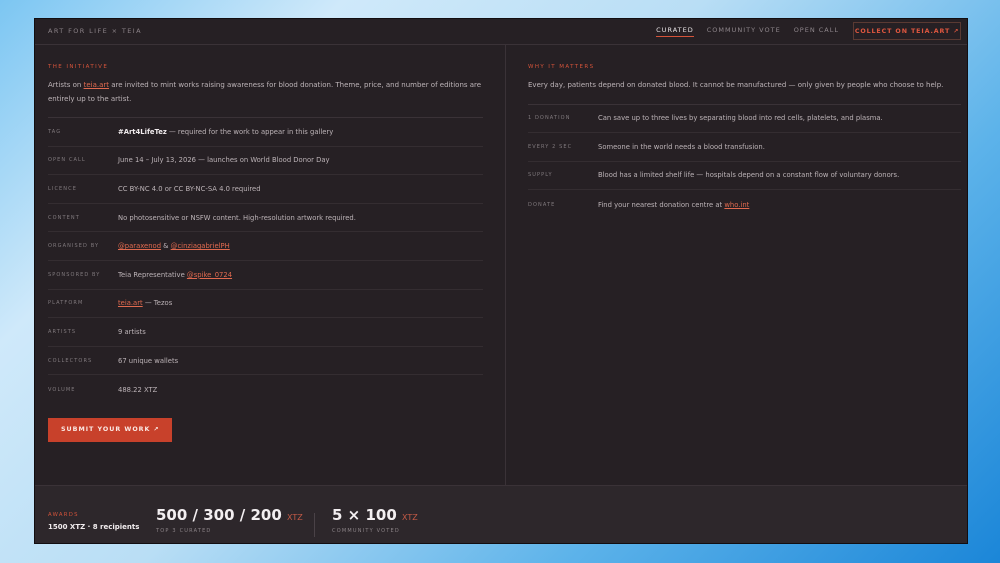 The width and height of the screenshot is (1000, 563). What do you see at coordinates (744, 31) in the screenshot?
I see `tab-community-vote: COMMUNITY VOTE` at bounding box center [744, 31].